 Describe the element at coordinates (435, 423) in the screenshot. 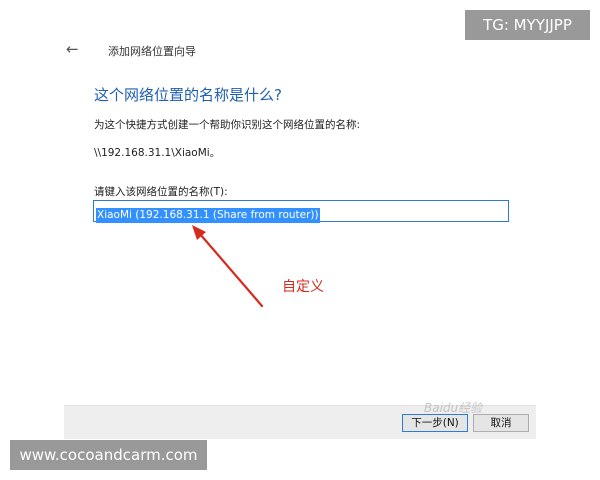

I see `next-button: 下一步(N)` at that location.